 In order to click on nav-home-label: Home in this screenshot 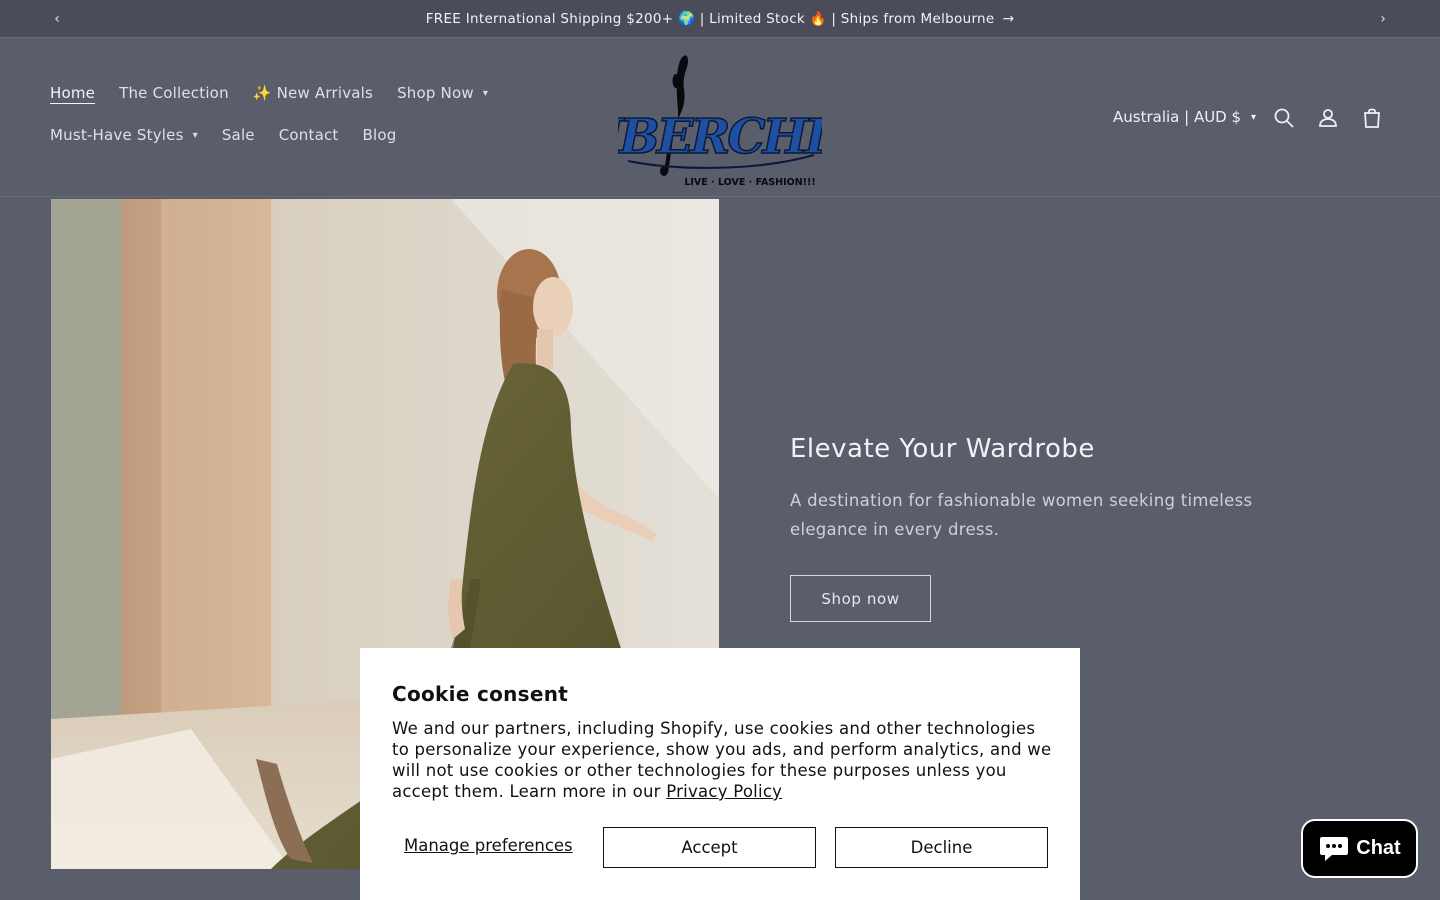, I will do `click(73, 93)`.